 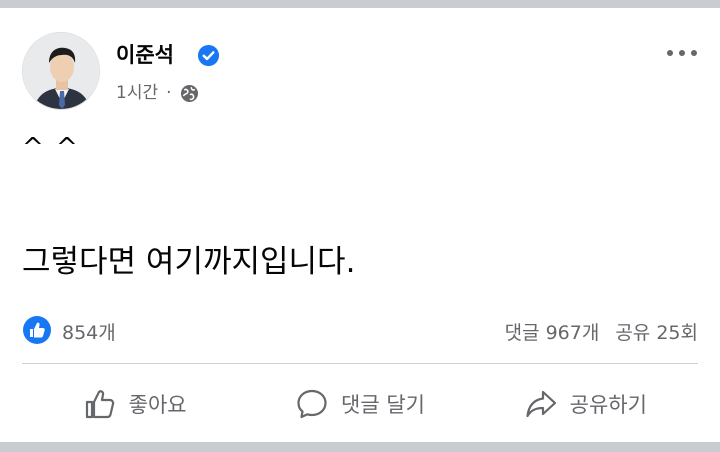 I want to click on post-text-line2: 그렇다면 여기까지입니다., so click(x=189, y=262).